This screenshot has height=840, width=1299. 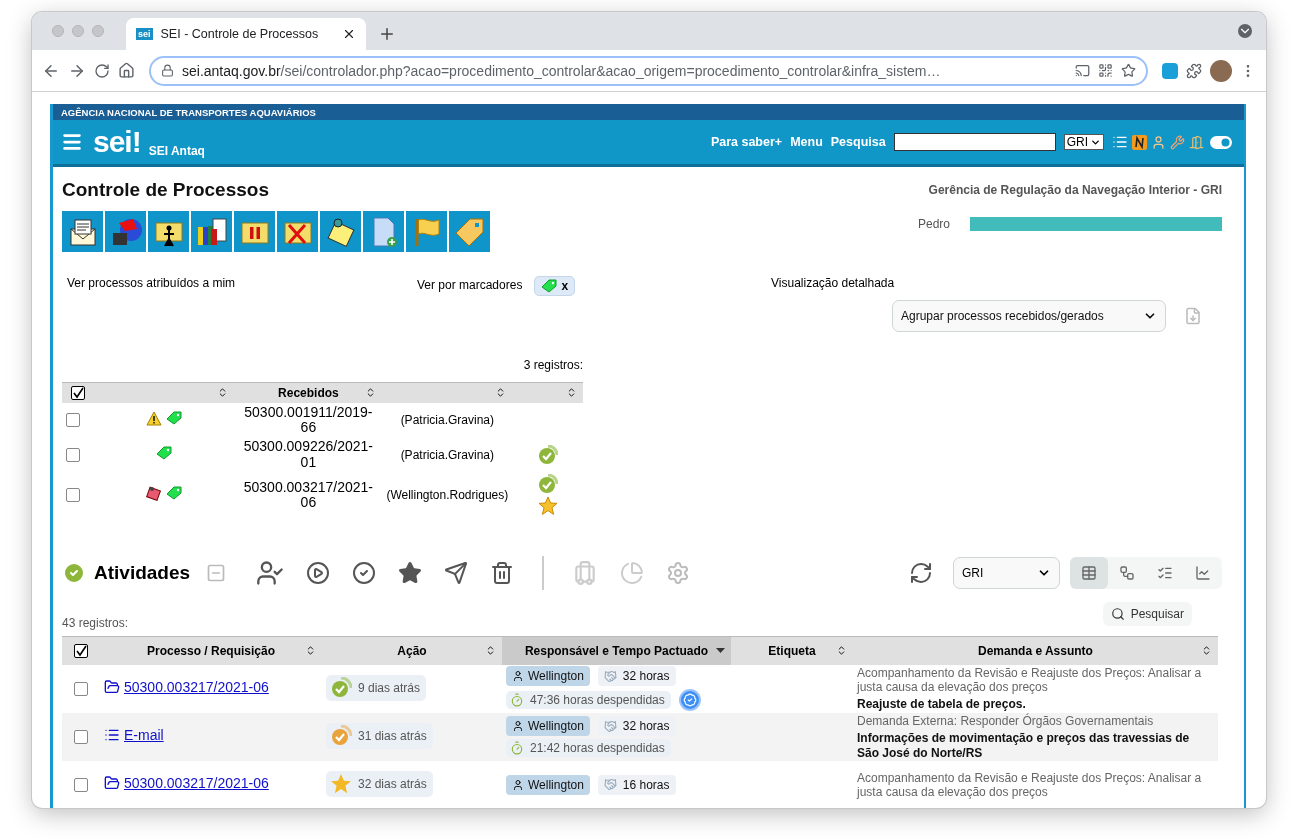 I want to click on record-count: 3 registros:, so click(x=552, y=365).